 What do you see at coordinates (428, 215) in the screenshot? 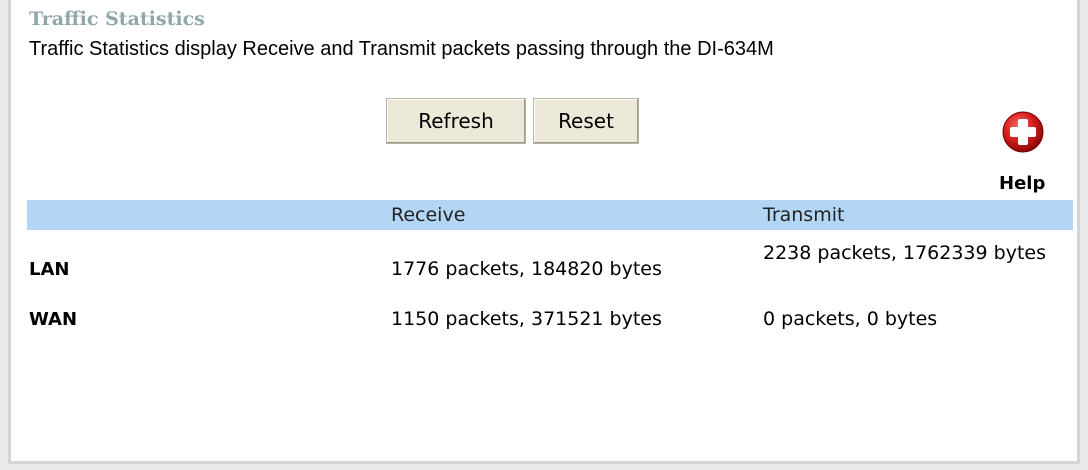
I see `column-header-receive: Receive` at bounding box center [428, 215].